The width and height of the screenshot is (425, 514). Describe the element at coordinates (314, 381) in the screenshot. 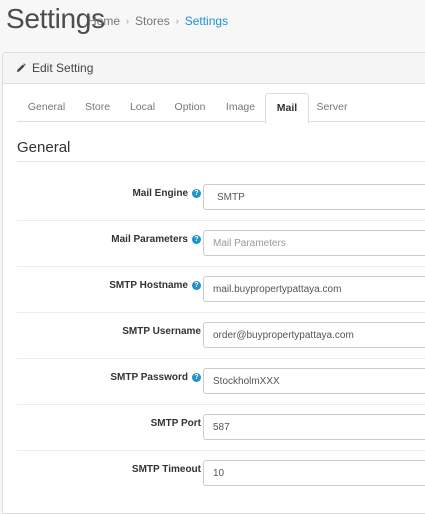

I see `smtp-password-input: StockholmXXX` at that location.